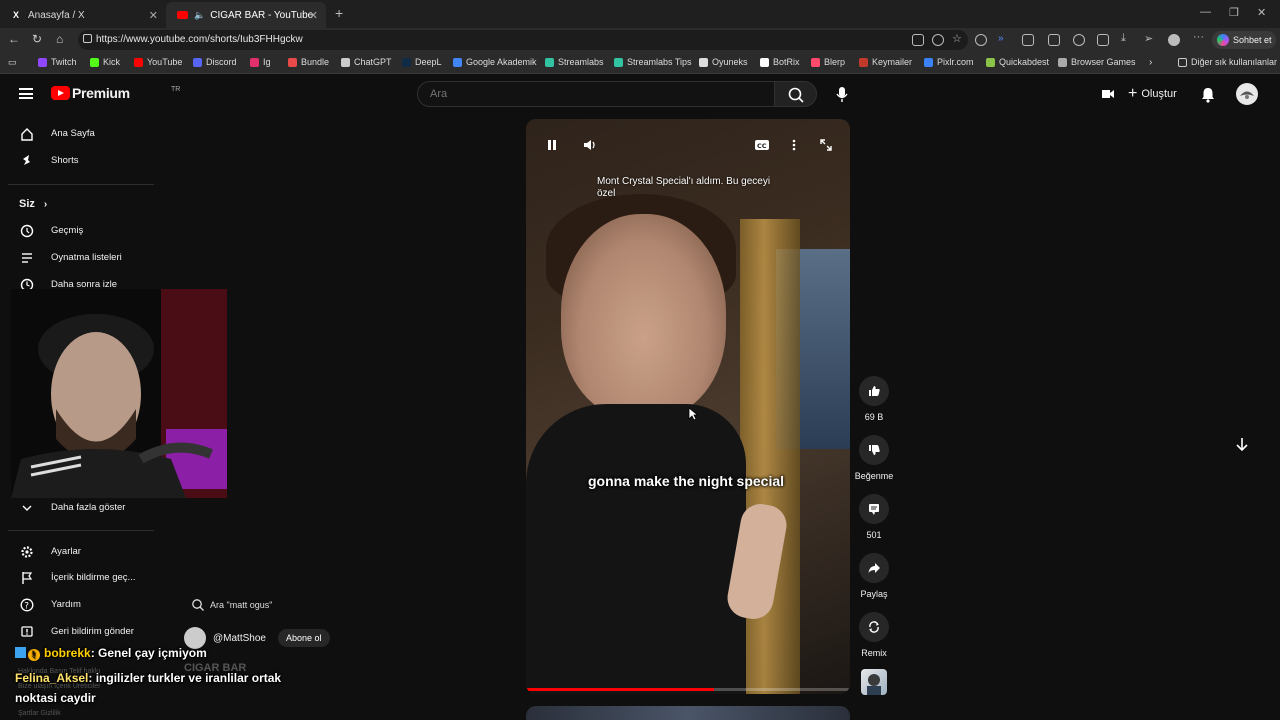  What do you see at coordinates (581, 62) in the screenshot?
I see `bookmark-label: Streamlabs` at bounding box center [581, 62].